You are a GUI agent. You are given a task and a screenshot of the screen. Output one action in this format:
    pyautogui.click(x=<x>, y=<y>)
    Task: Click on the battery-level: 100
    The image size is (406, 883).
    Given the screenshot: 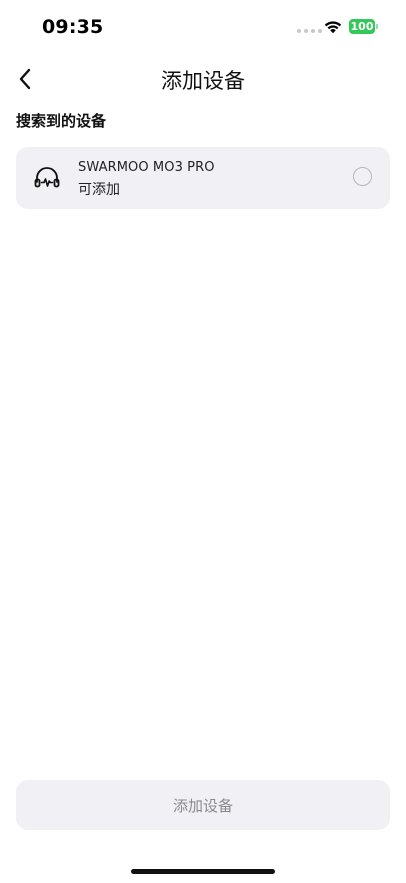 What is the action you would take?
    pyautogui.click(x=362, y=26)
    